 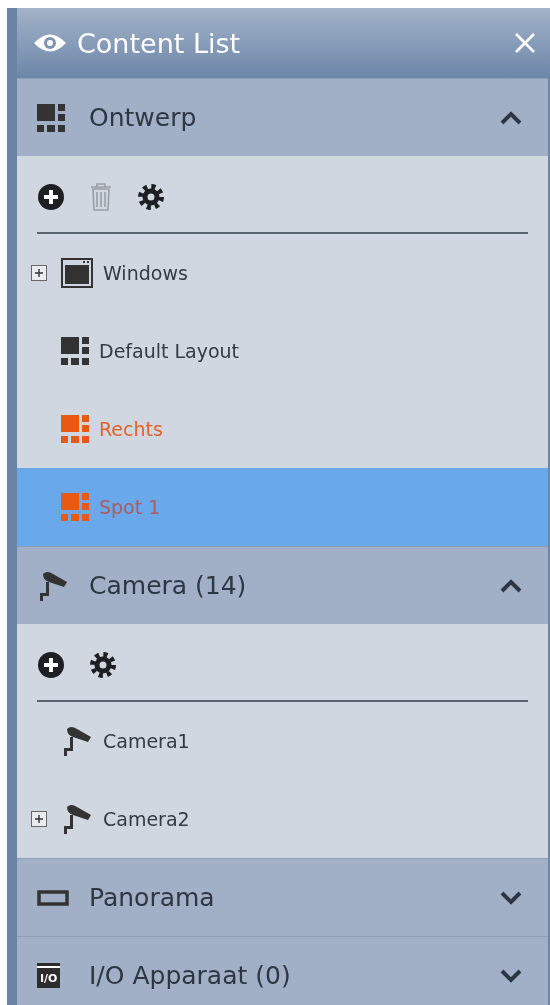 What do you see at coordinates (282, 897) in the screenshot?
I see `section-header: Panorama` at bounding box center [282, 897].